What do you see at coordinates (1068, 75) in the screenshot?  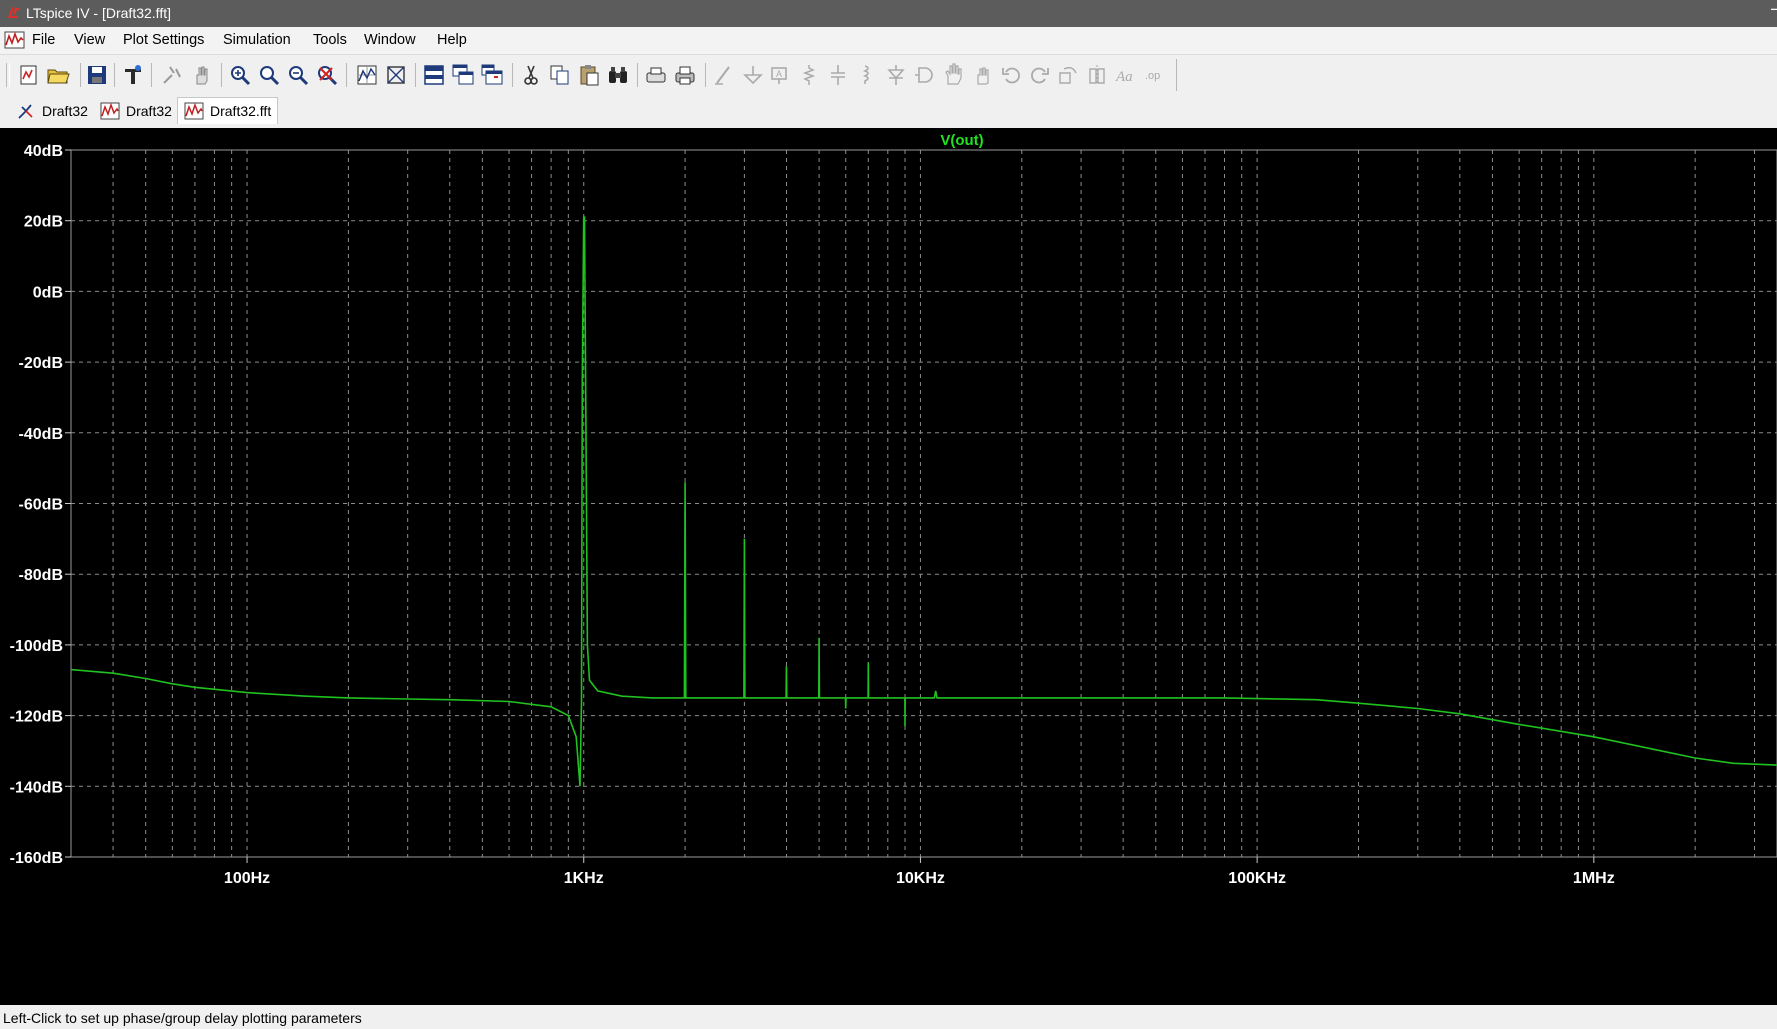 I see `rotate-icon` at bounding box center [1068, 75].